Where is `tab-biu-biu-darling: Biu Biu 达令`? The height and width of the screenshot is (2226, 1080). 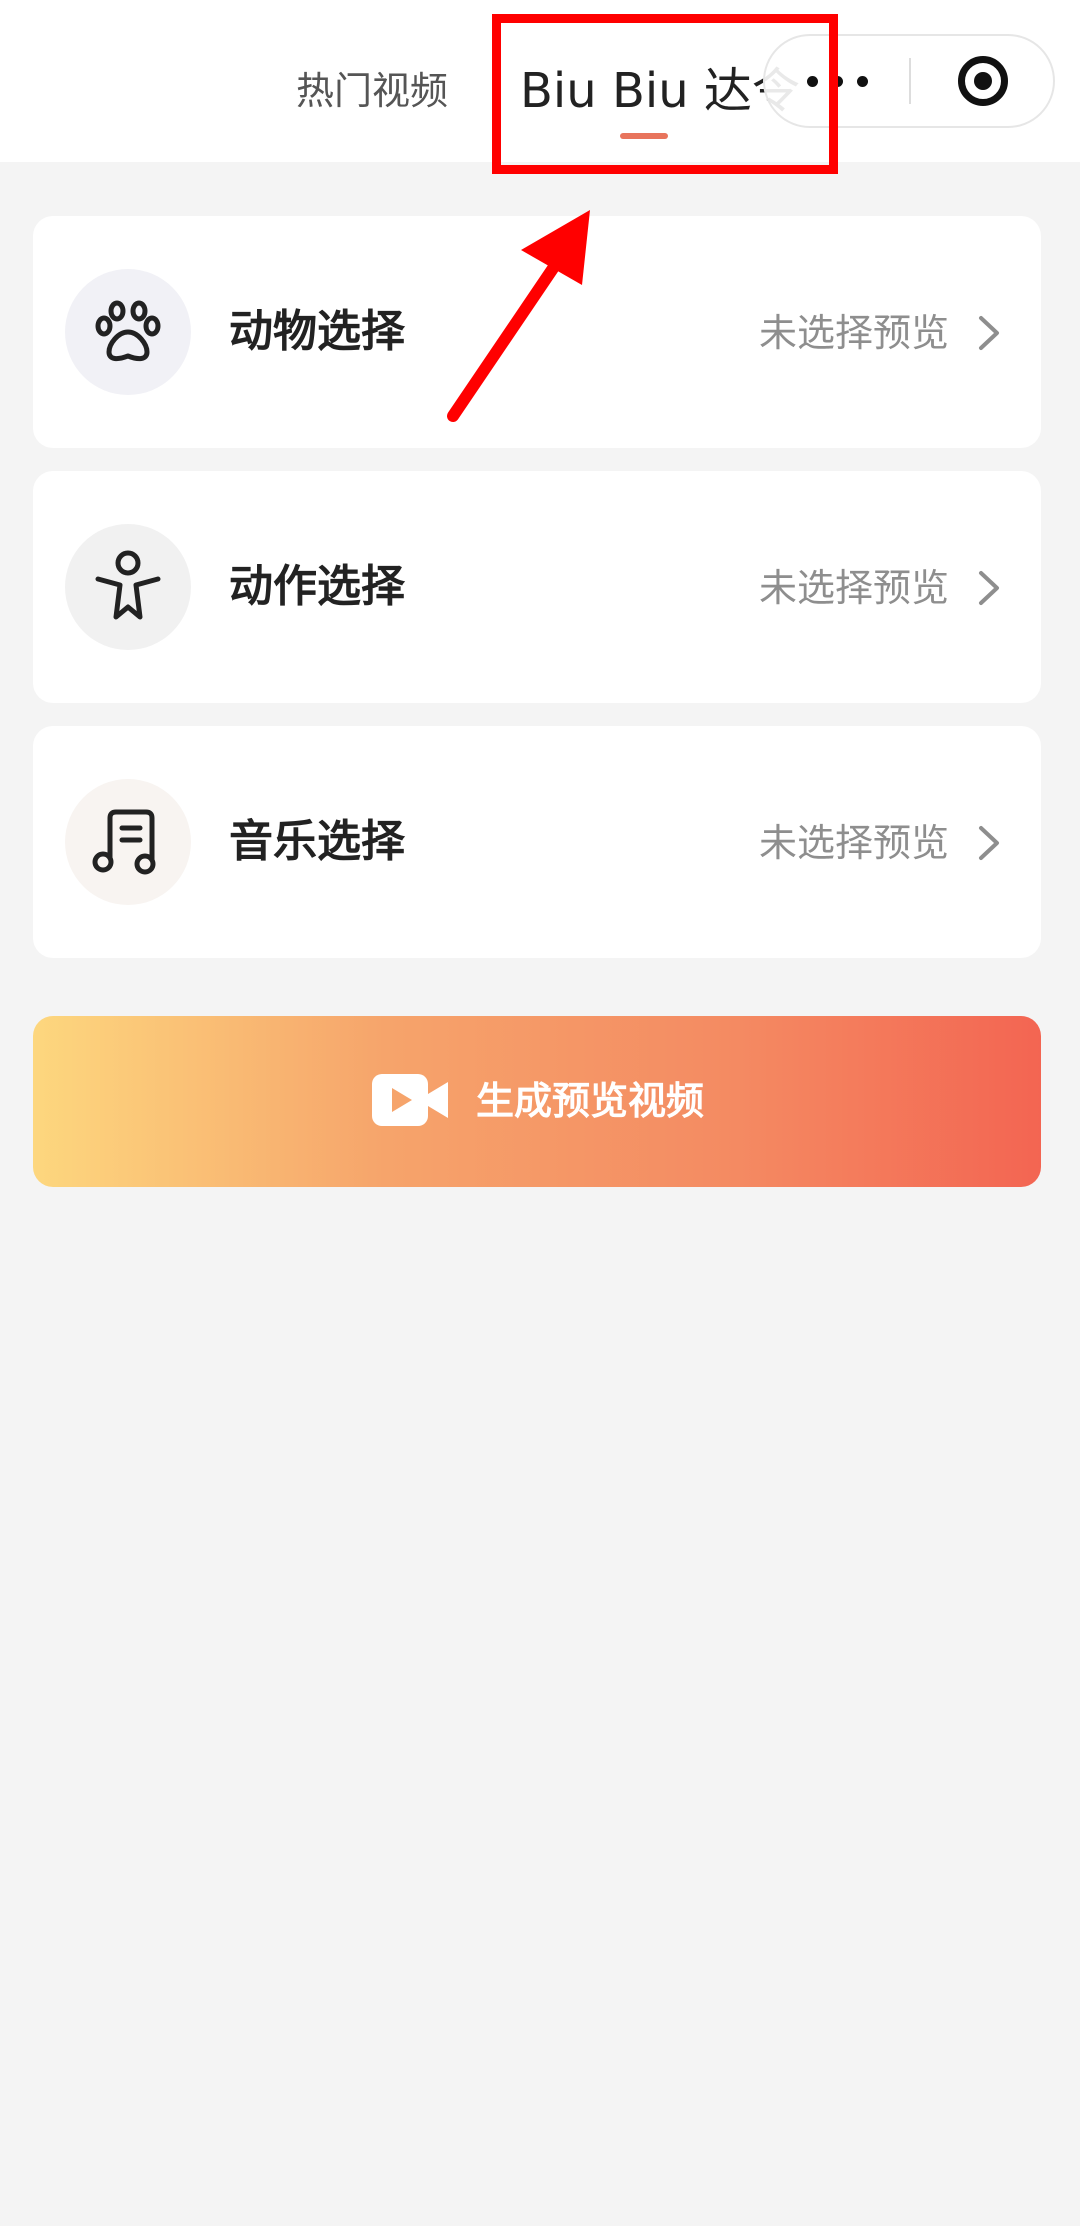 tab-biu-biu-darling: Biu Biu 达令 is located at coordinates (660, 91).